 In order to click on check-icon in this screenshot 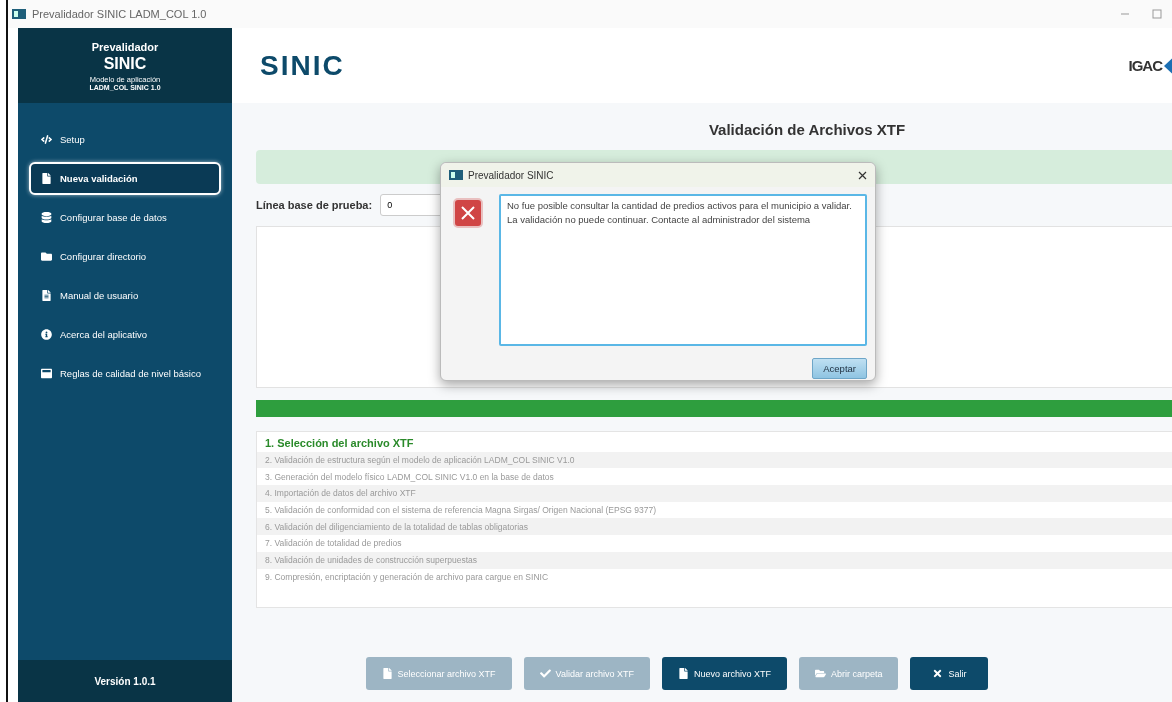, I will do `click(545, 673)`.